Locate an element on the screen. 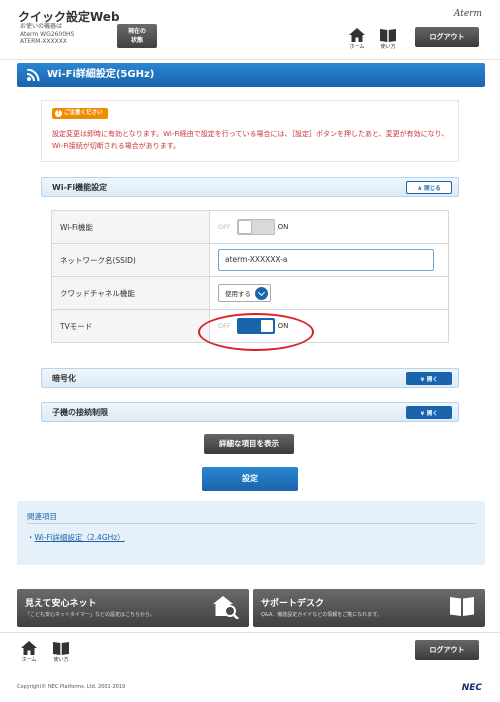 The height and width of the screenshot is (702, 500). section-title: 子機の接続制限 is located at coordinates (80, 412).